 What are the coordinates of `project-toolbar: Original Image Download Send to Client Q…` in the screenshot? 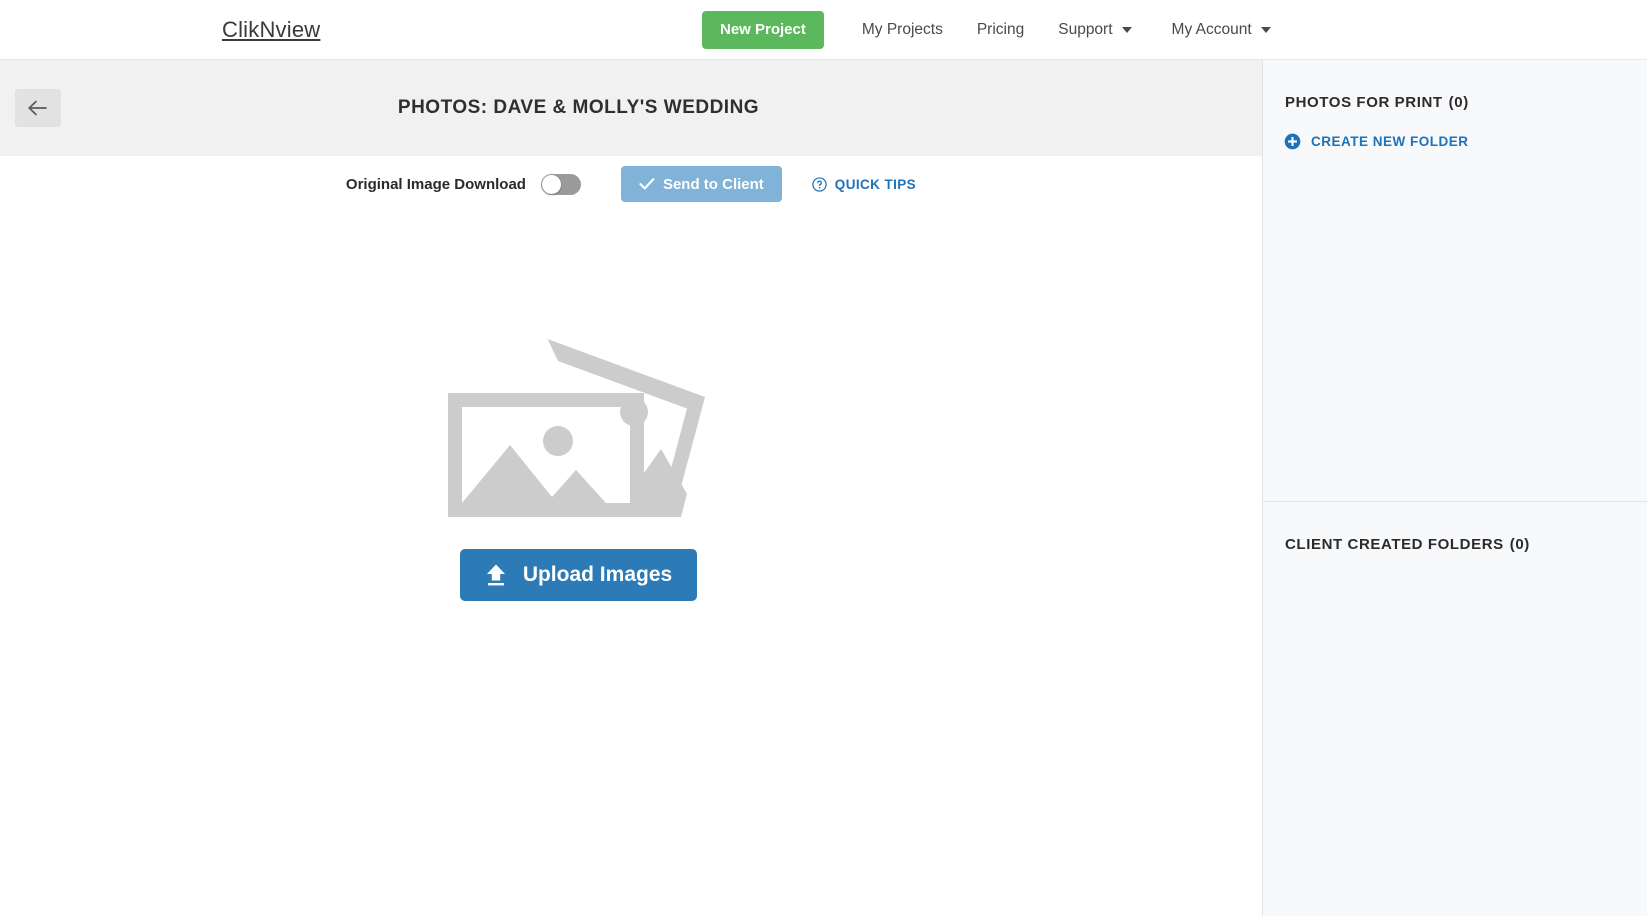 It's located at (631, 184).